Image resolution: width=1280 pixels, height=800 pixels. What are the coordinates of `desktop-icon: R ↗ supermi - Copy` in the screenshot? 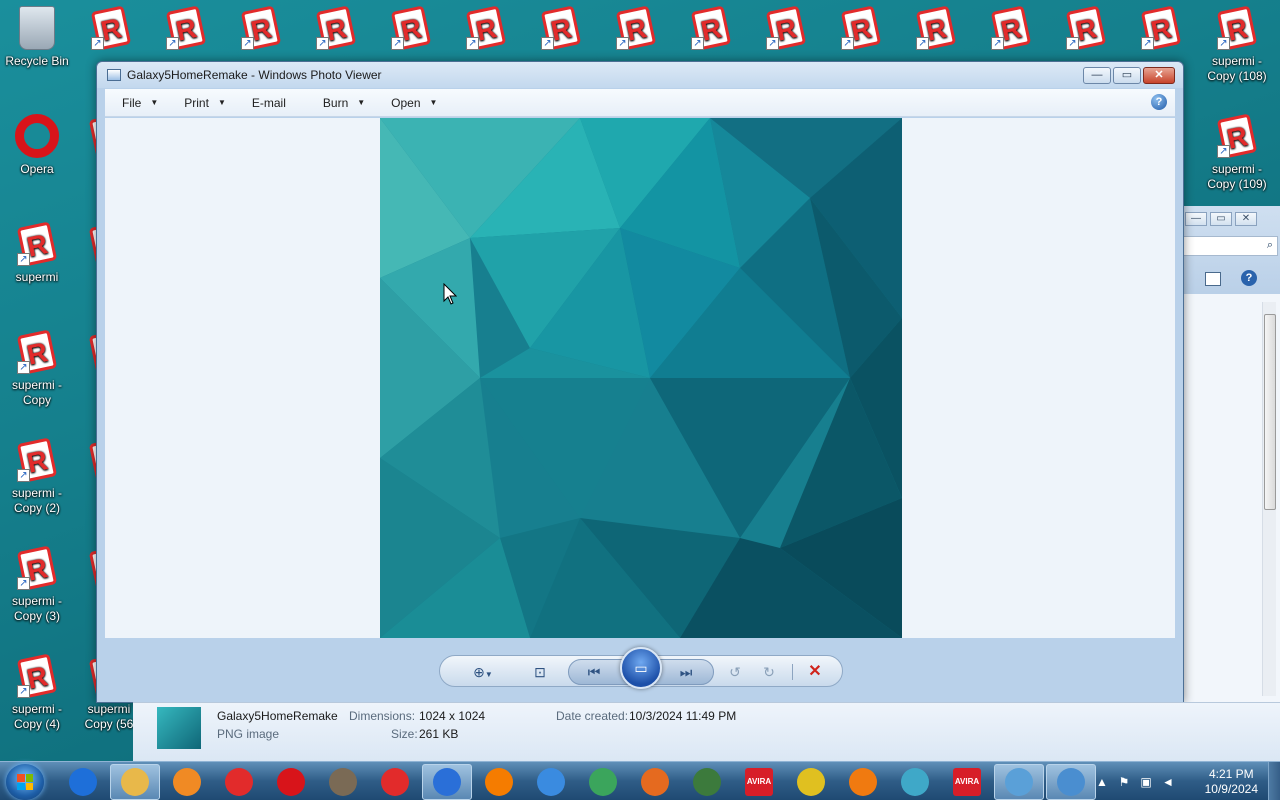 It's located at (37, 369).